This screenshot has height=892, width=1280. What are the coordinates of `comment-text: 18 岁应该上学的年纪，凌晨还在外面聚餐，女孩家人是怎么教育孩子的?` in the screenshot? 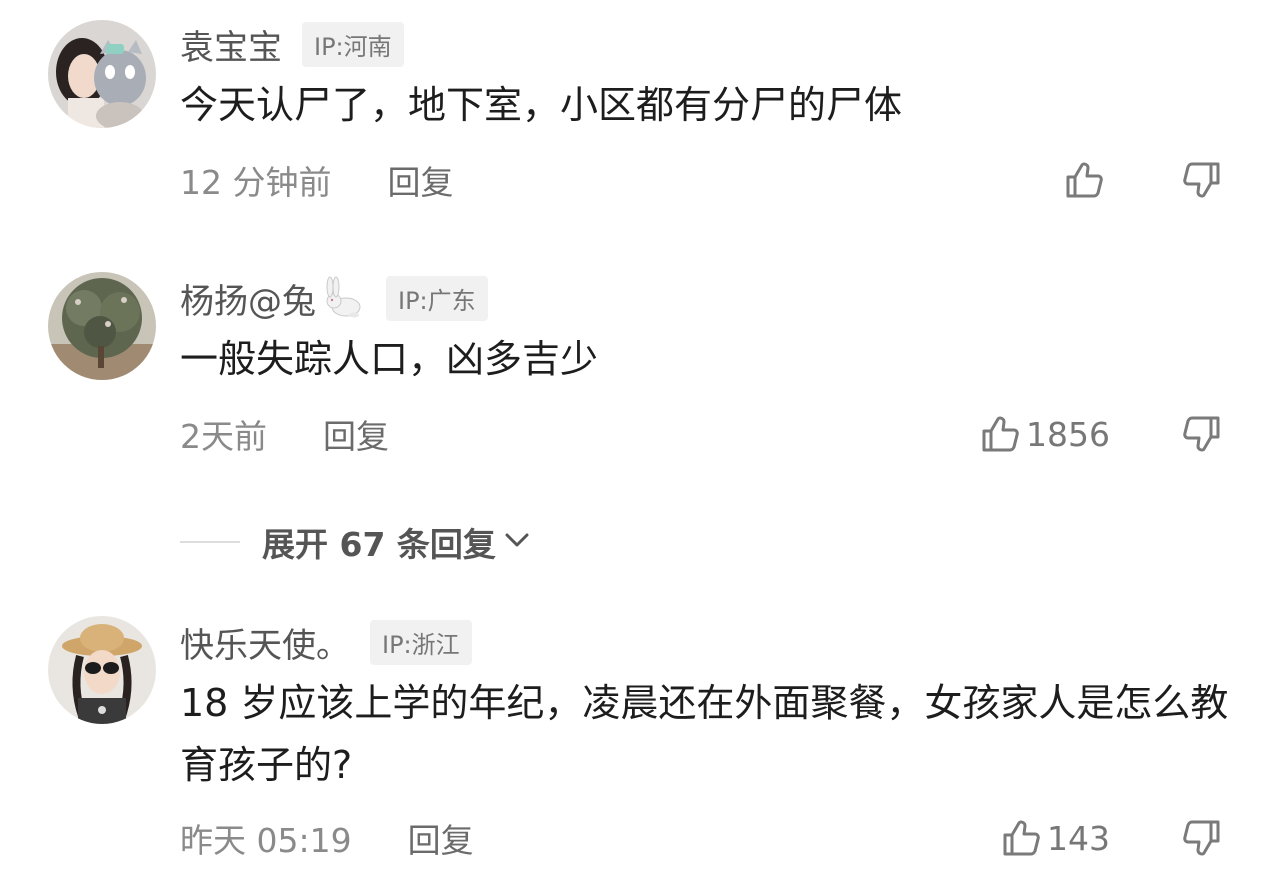 It's located at (704, 734).